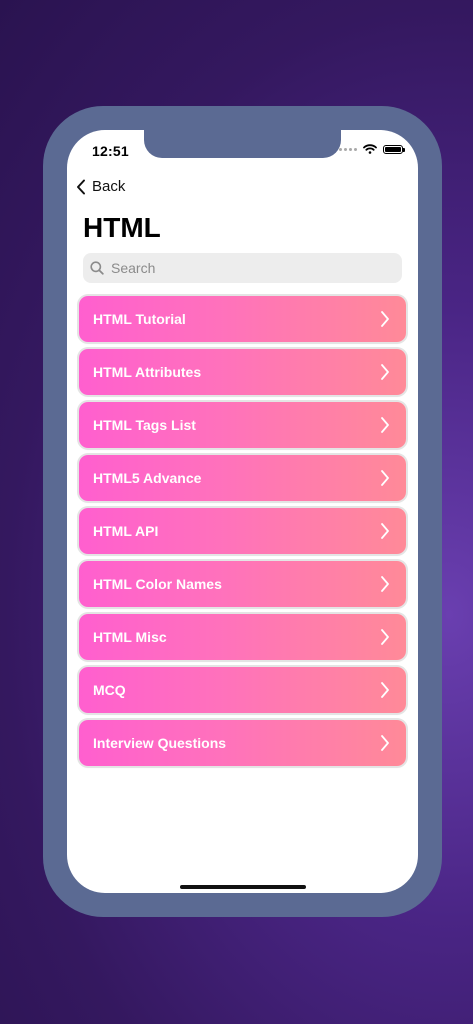  What do you see at coordinates (110, 151) in the screenshot?
I see `status-time: 12:51` at bounding box center [110, 151].